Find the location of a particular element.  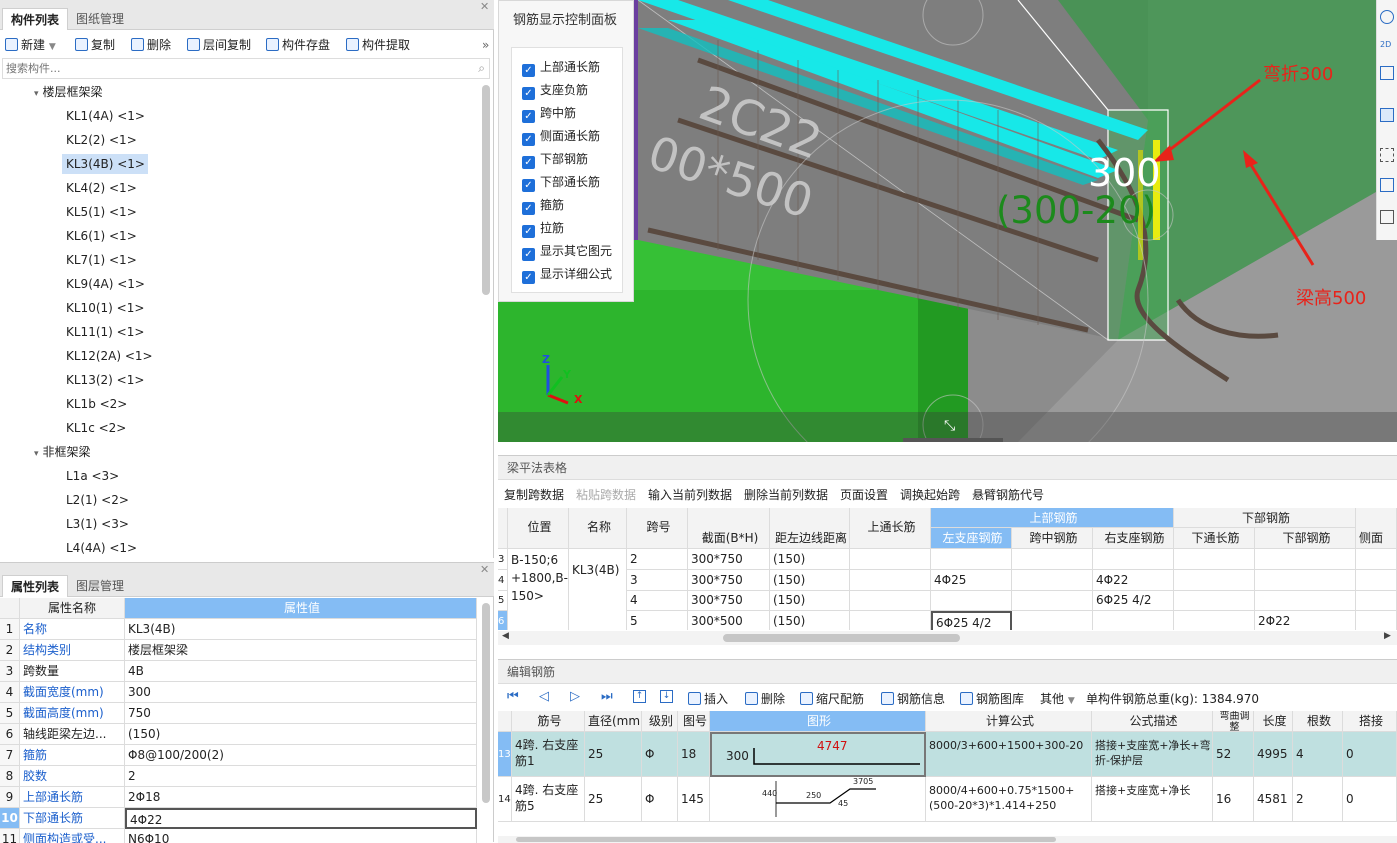

tree-item-beam: KL4(2) <1> is located at coordinates (101, 188).